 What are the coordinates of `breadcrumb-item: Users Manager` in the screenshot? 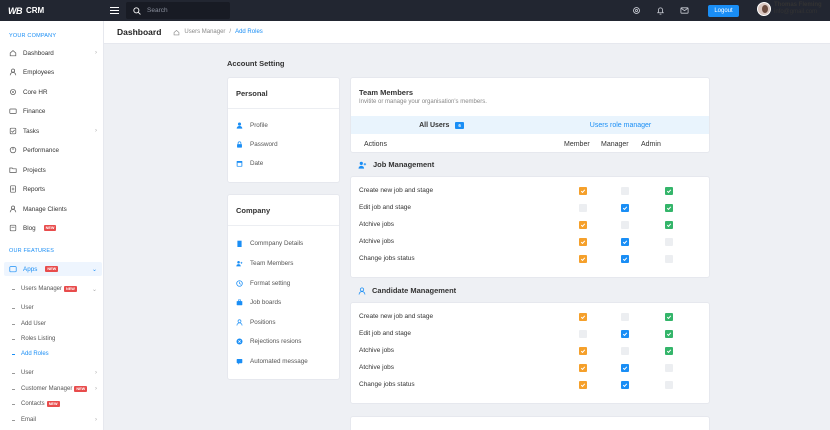 It's located at (204, 32).